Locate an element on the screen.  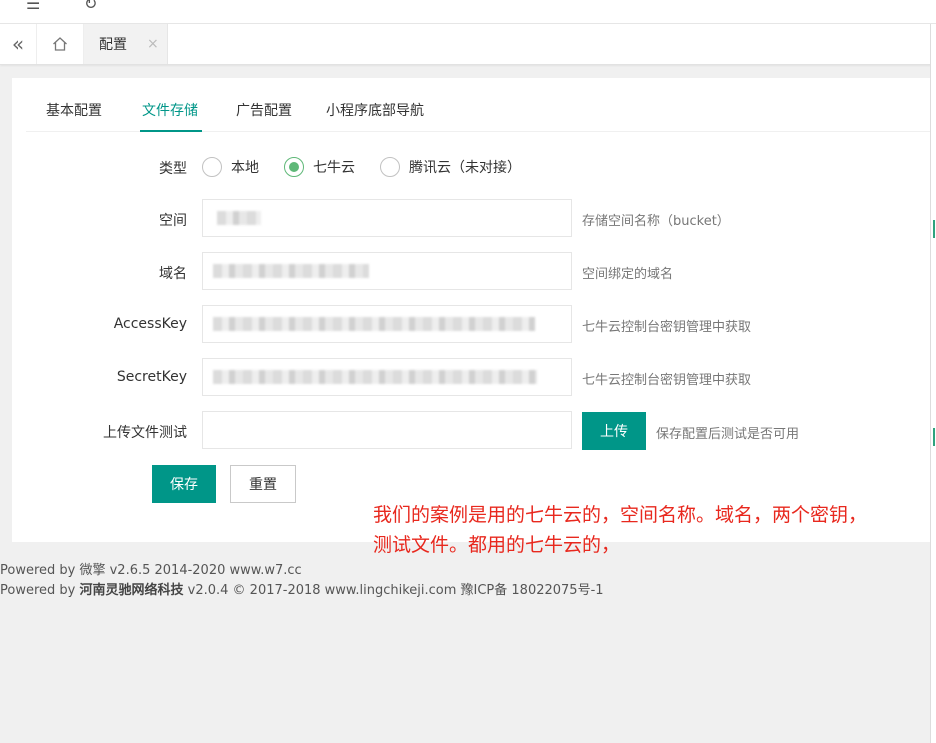
radio-tencent: 腾讯云（未对接） is located at coordinates (450, 167).